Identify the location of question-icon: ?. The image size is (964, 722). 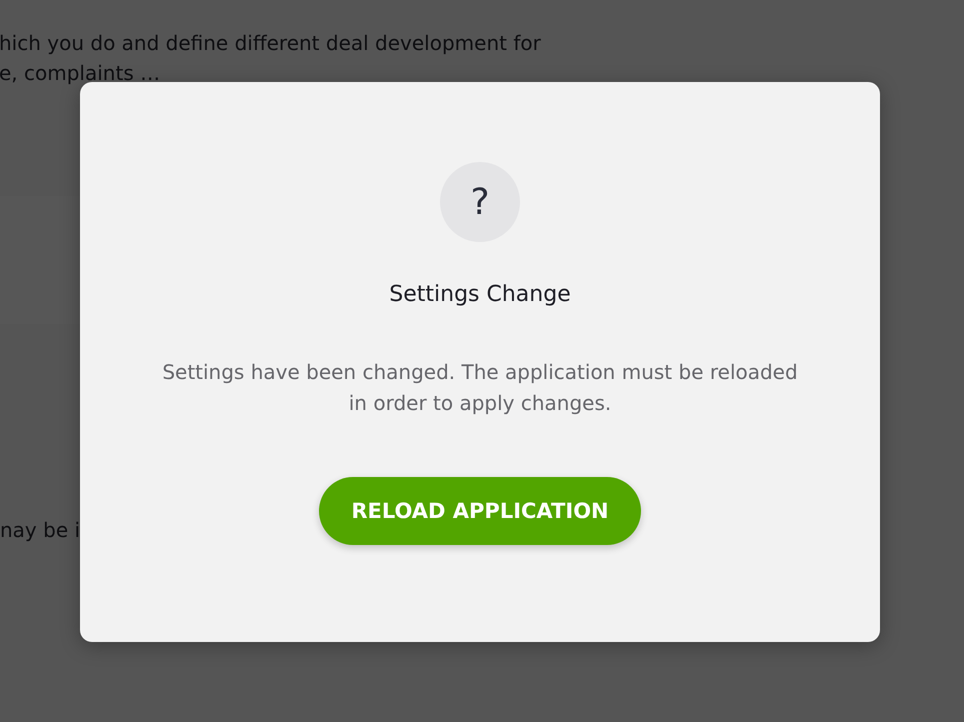
(480, 202).